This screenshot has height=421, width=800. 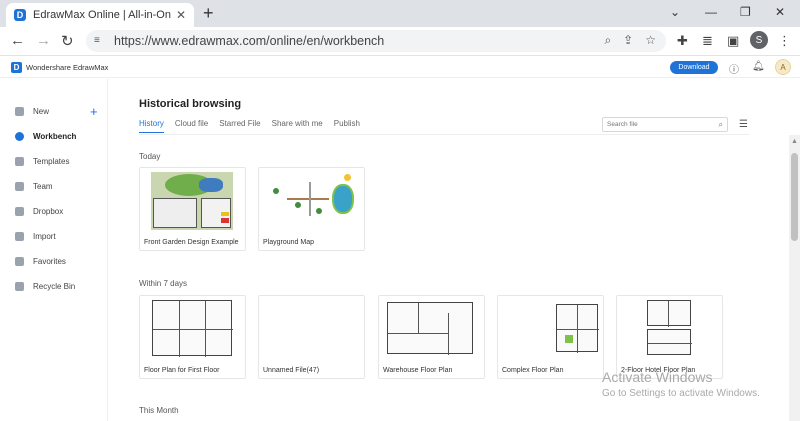 I want to click on file-name: Floor Plan for First Floor, so click(x=182, y=370).